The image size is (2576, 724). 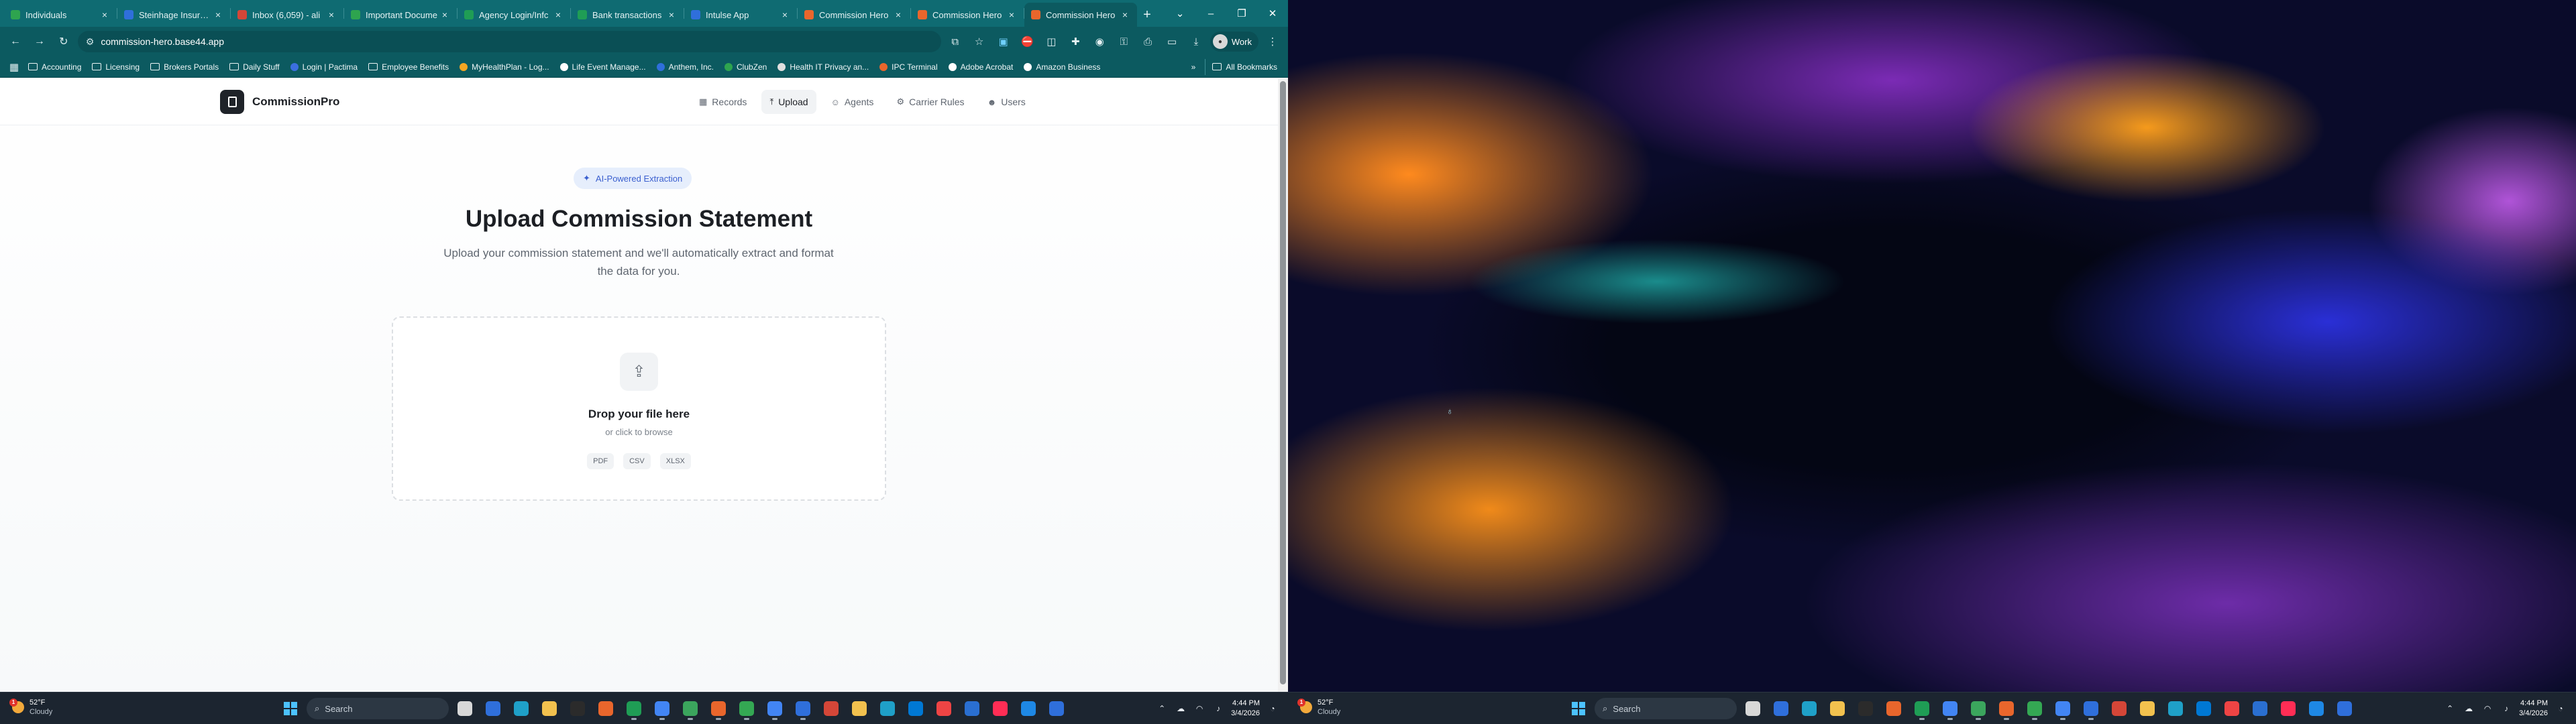 What do you see at coordinates (254, 67) in the screenshot?
I see `bookmark-item: Daily Stuff` at bounding box center [254, 67].